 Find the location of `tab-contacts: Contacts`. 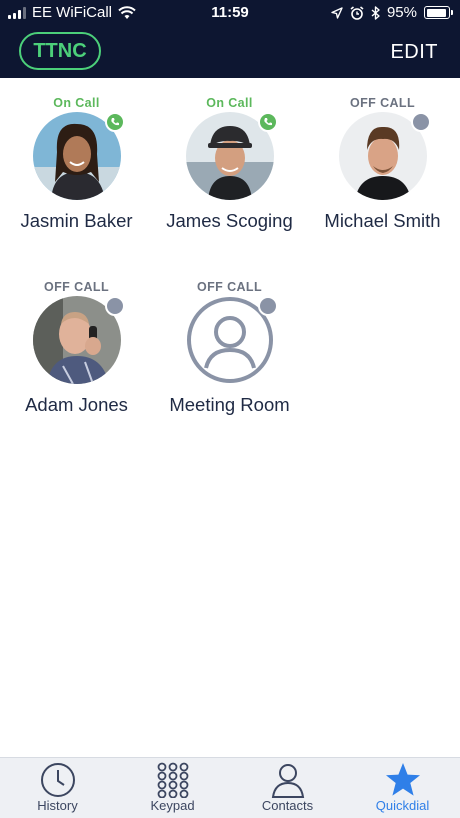

tab-contacts: Contacts is located at coordinates (287, 788).